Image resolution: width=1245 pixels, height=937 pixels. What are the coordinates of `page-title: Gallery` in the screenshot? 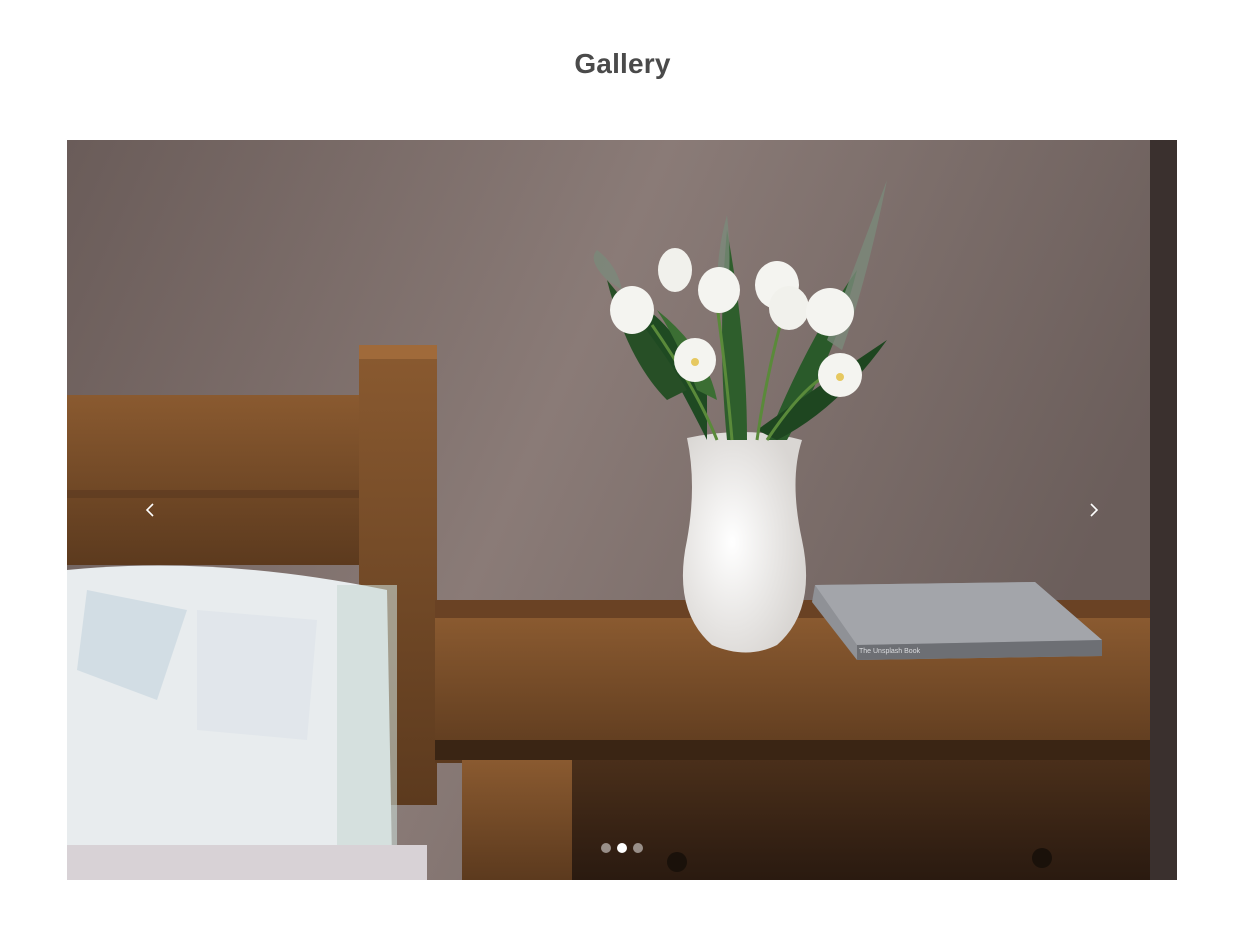 It's located at (622, 63).